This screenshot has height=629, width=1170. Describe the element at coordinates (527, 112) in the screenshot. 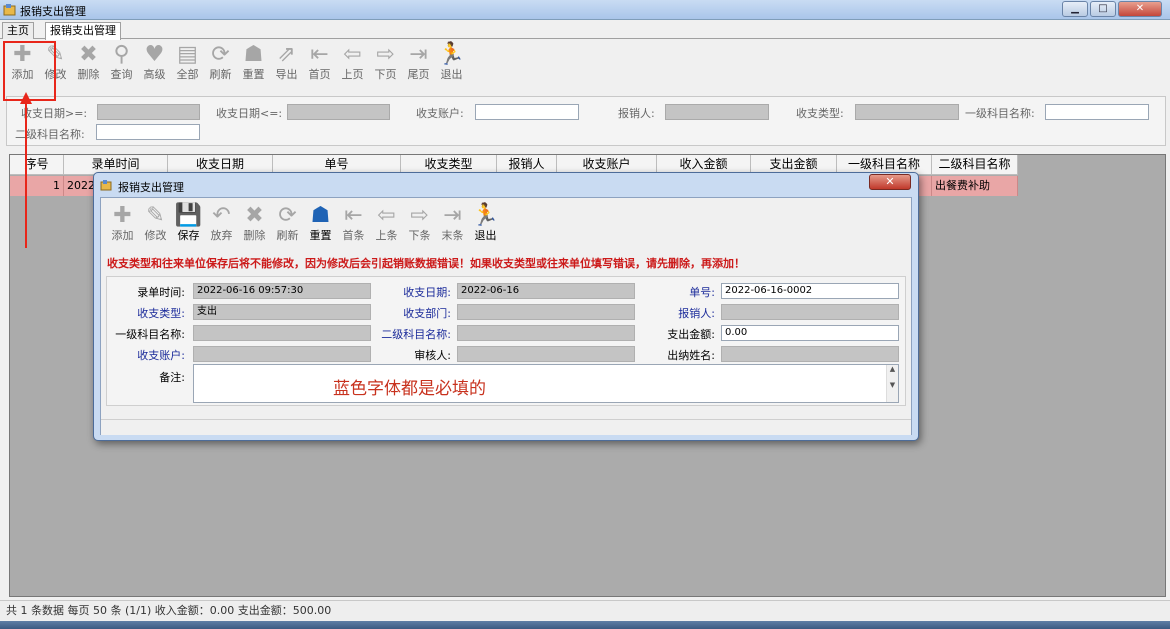

I see `account-input` at that location.